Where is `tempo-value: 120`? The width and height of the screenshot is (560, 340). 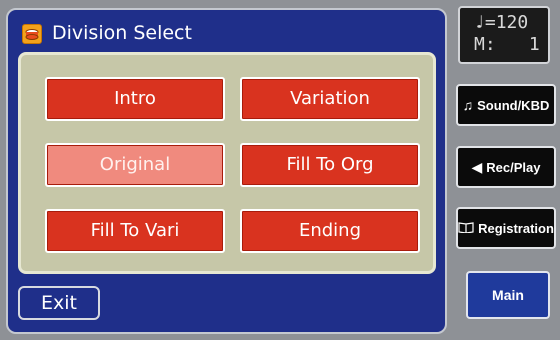 tempo-value: 120 is located at coordinates (512, 22).